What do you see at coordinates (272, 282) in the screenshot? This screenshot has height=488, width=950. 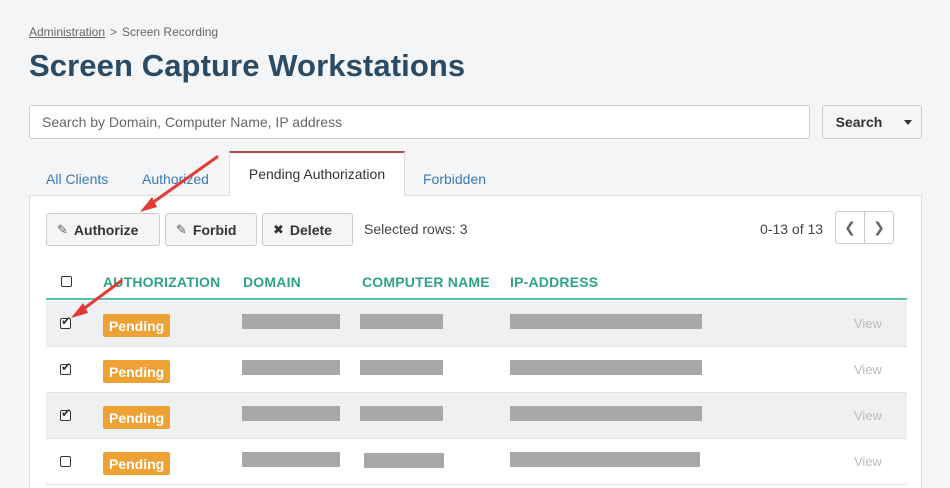 I see `column-header-domain: DOMAIN` at bounding box center [272, 282].